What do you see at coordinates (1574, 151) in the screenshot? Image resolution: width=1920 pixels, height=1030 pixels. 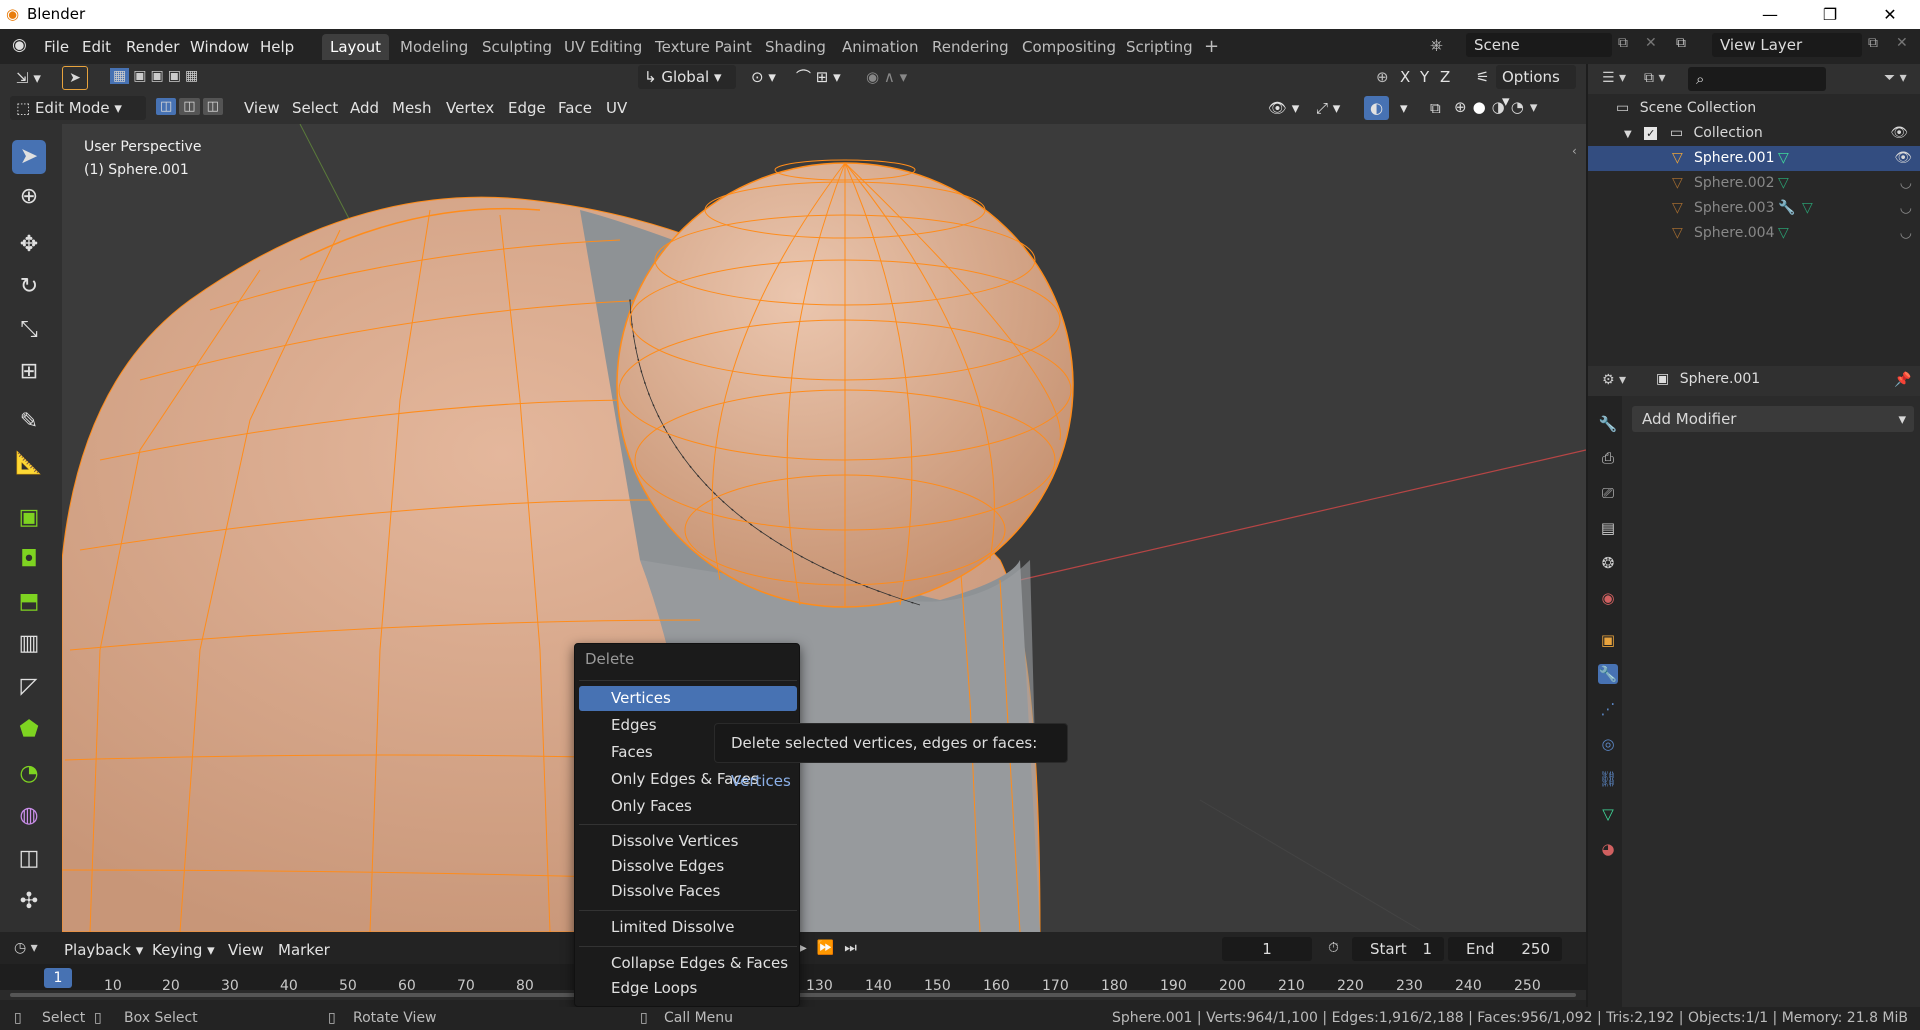 I see `sidebar-toggle-icon: ‹` at bounding box center [1574, 151].